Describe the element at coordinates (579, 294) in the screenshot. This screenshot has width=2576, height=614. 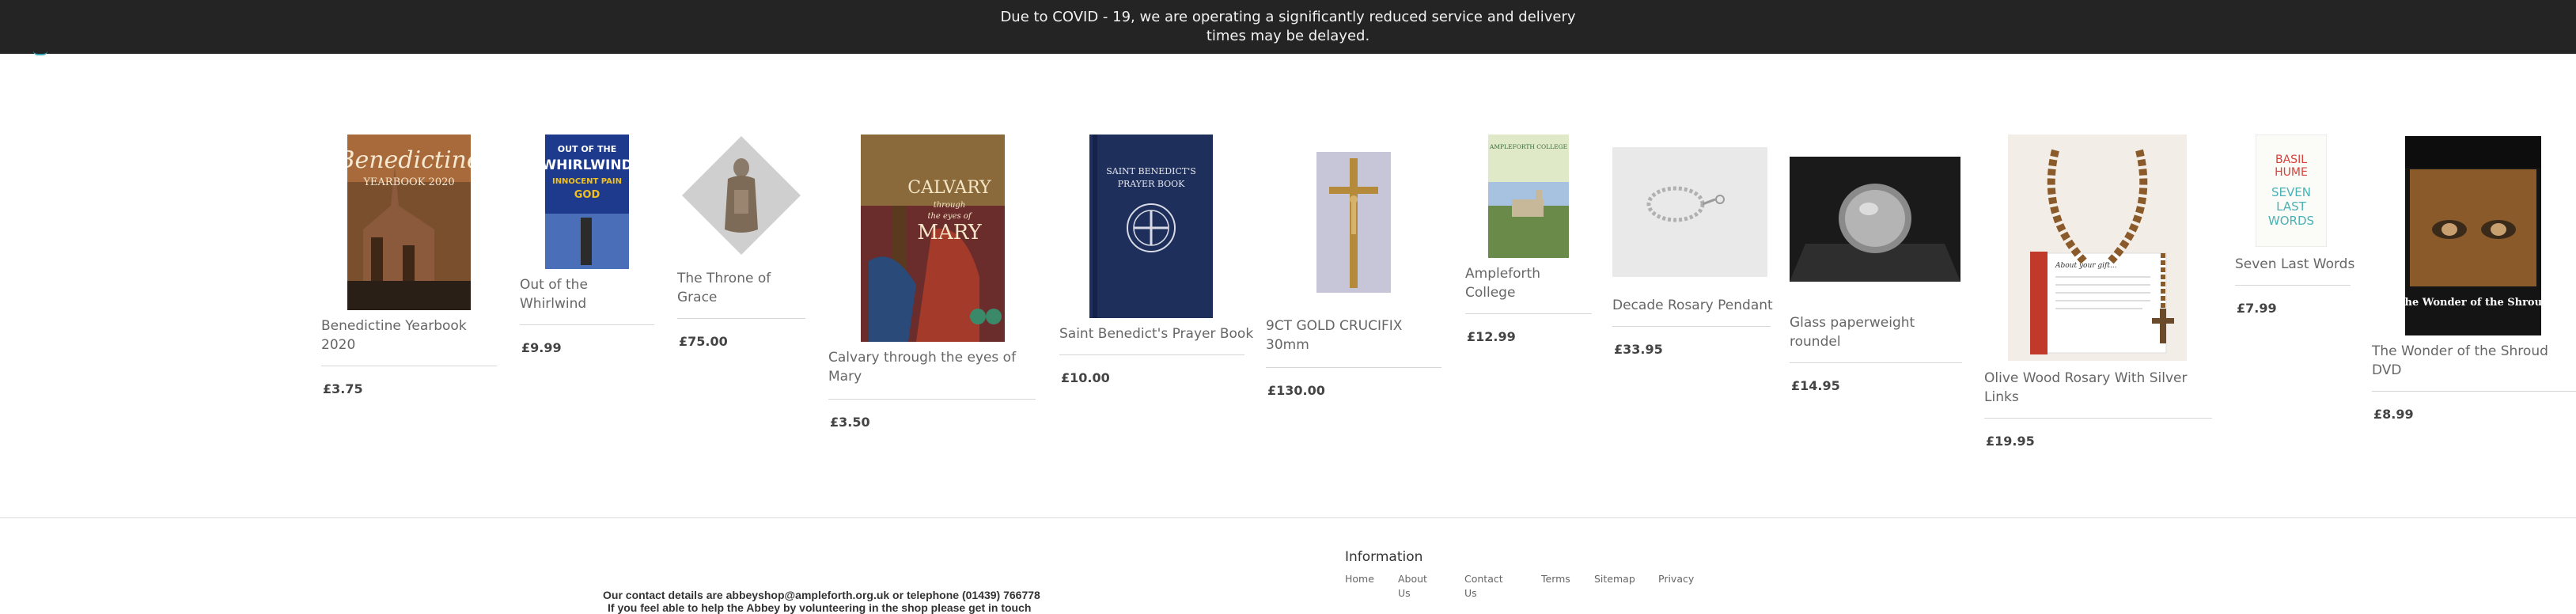
I see `product-name: Out of the Whirlwind` at that location.